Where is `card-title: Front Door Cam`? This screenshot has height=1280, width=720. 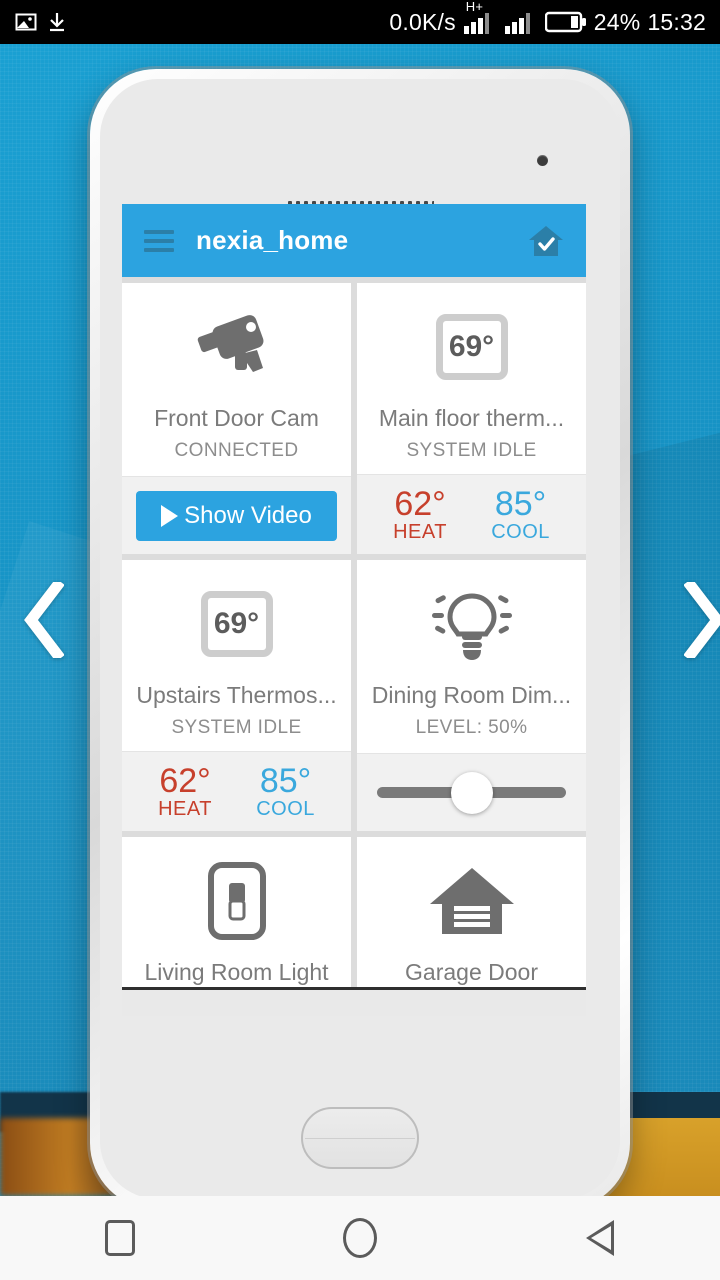 card-title: Front Door Cam is located at coordinates (236, 418).